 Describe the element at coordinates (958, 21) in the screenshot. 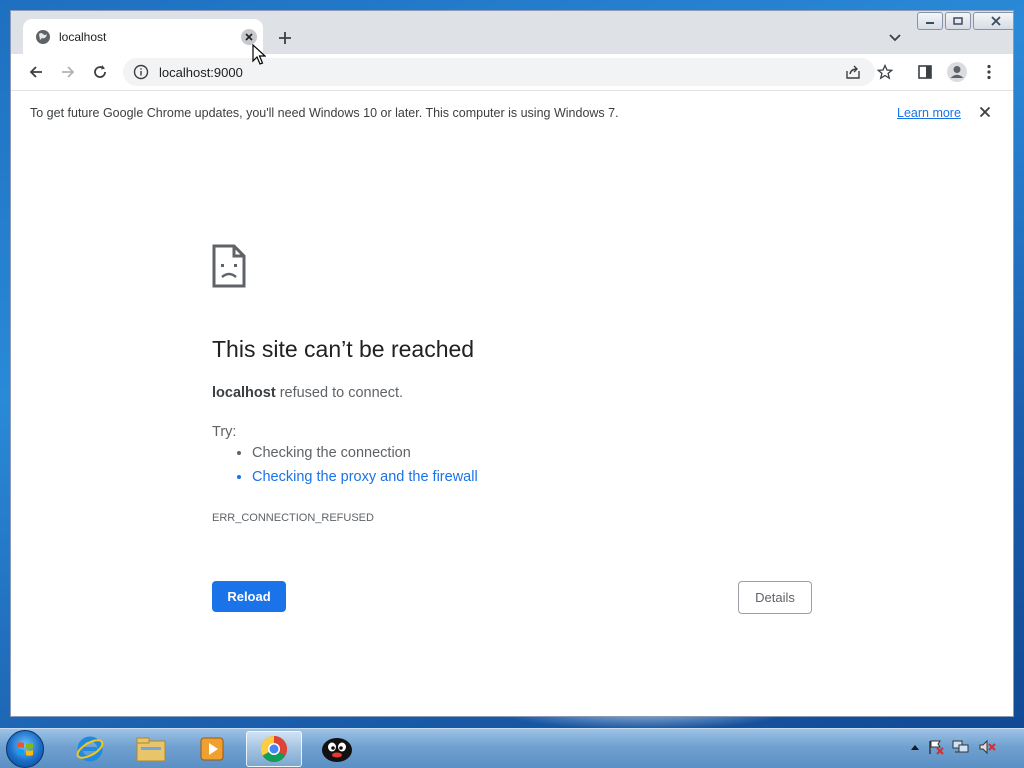

I see `restore-icon` at that location.